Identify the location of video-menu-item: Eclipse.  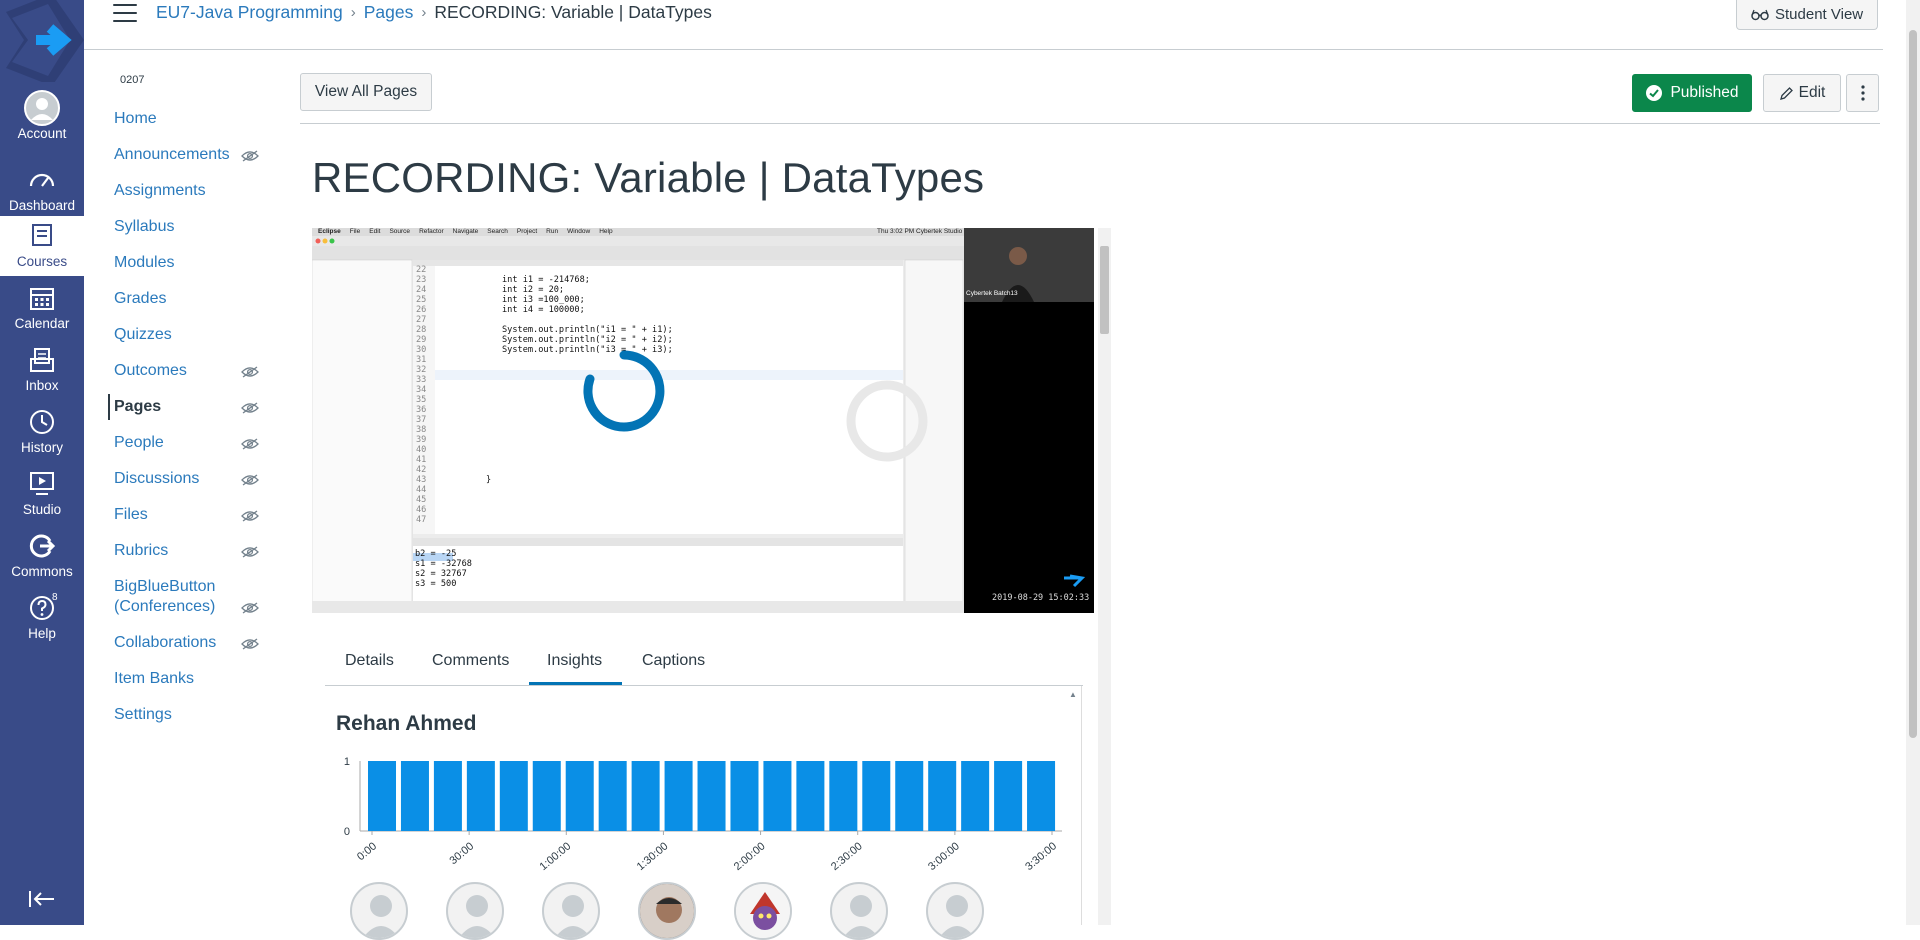
(329, 231).